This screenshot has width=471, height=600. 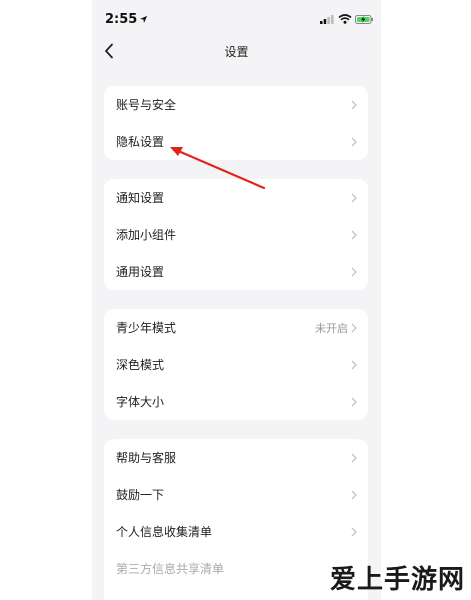 What do you see at coordinates (236, 18) in the screenshot?
I see `status-bar: 2:55` at bounding box center [236, 18].